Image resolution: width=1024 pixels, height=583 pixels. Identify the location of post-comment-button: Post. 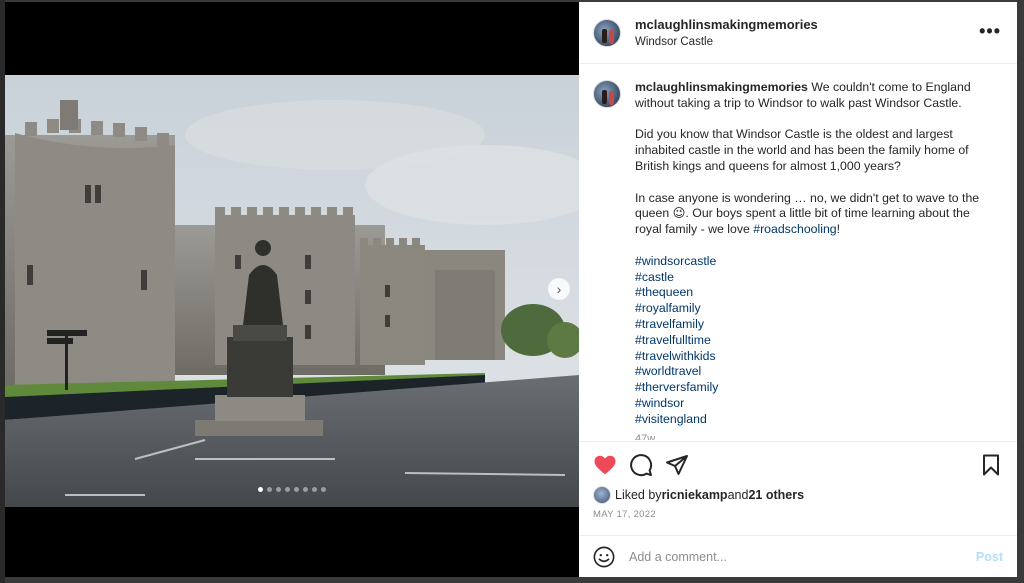
(989, 557).